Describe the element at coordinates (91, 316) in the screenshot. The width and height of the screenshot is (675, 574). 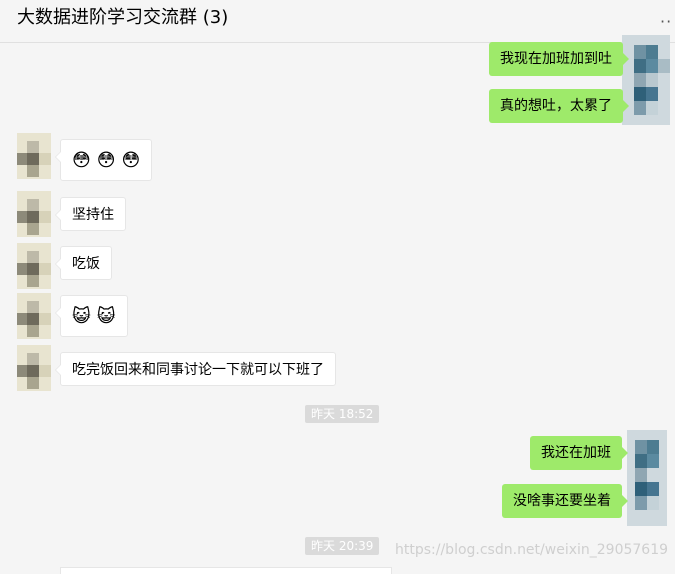
I see `message-bubble-other: 😺 😺` at that location.